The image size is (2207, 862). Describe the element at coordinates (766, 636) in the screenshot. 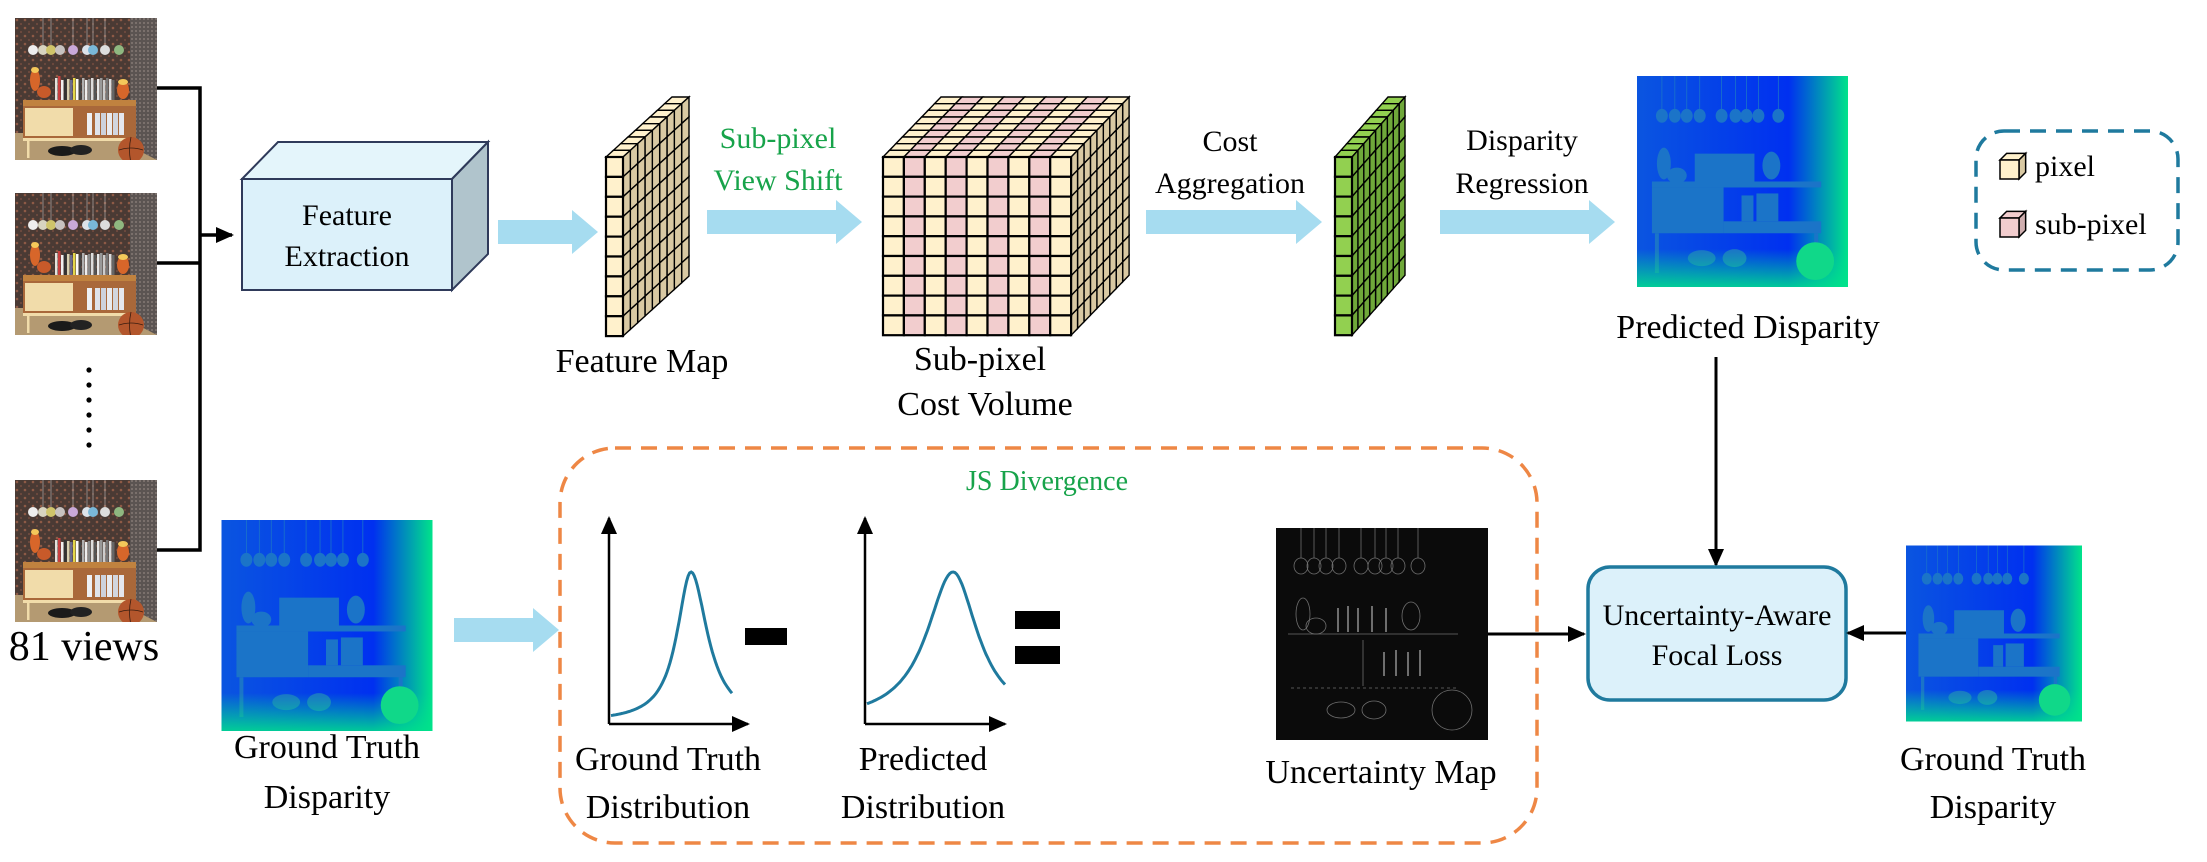

I see `minus-operator-icon` at that location.